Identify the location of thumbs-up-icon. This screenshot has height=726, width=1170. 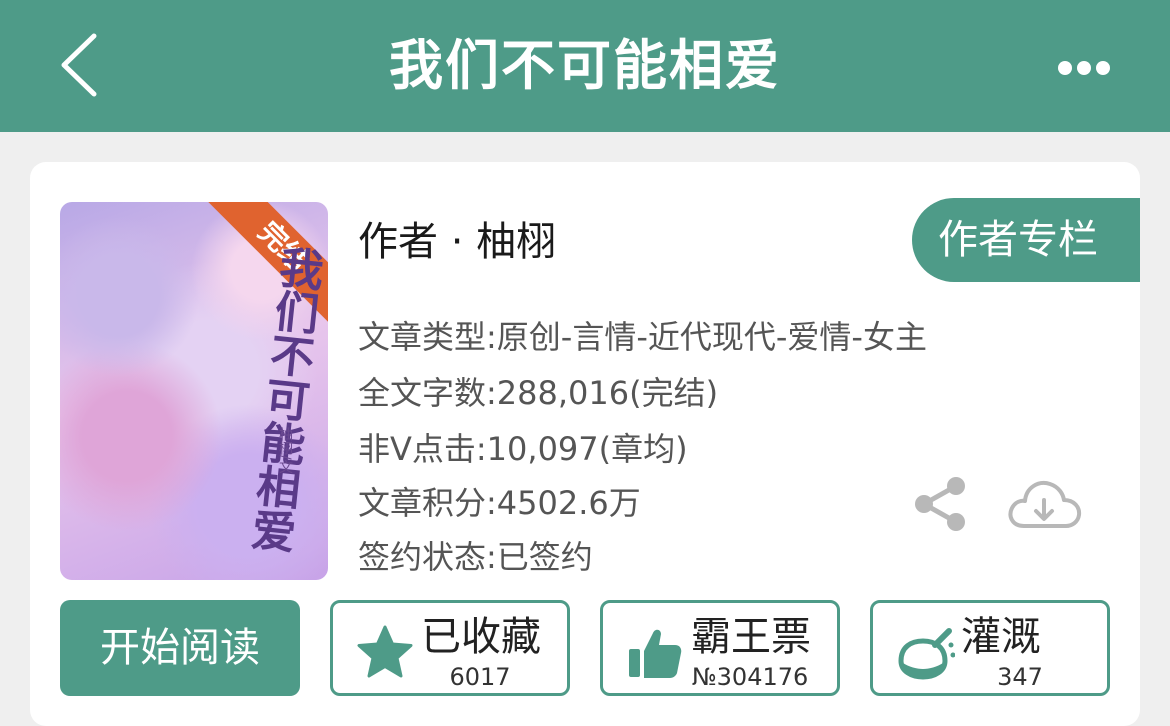
(655, 653).